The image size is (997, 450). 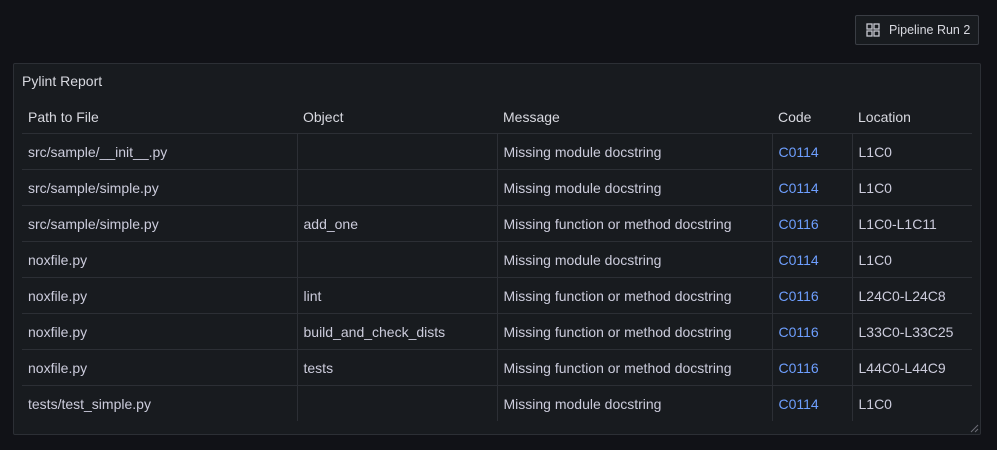 I want to click on cell-object: add_one, so click(x=397, y=223).